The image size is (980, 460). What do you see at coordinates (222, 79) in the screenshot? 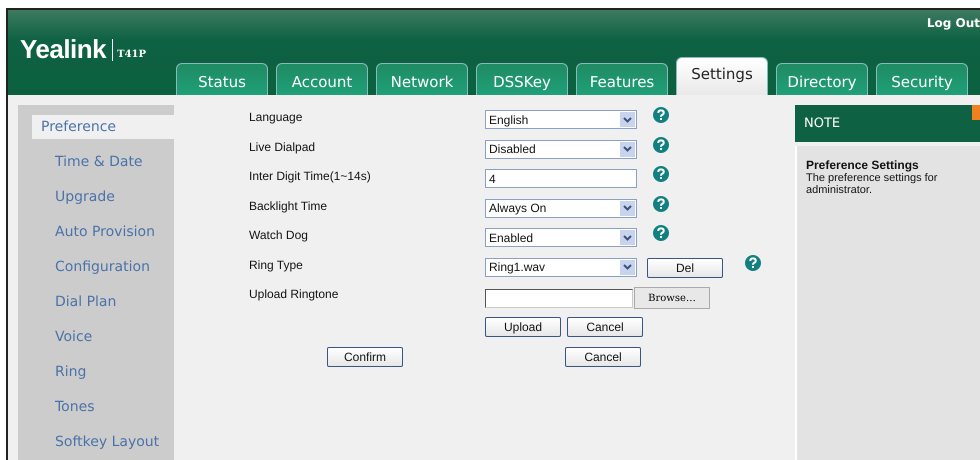
I see `nav-tab: Status` at bounding box center [222, 79].